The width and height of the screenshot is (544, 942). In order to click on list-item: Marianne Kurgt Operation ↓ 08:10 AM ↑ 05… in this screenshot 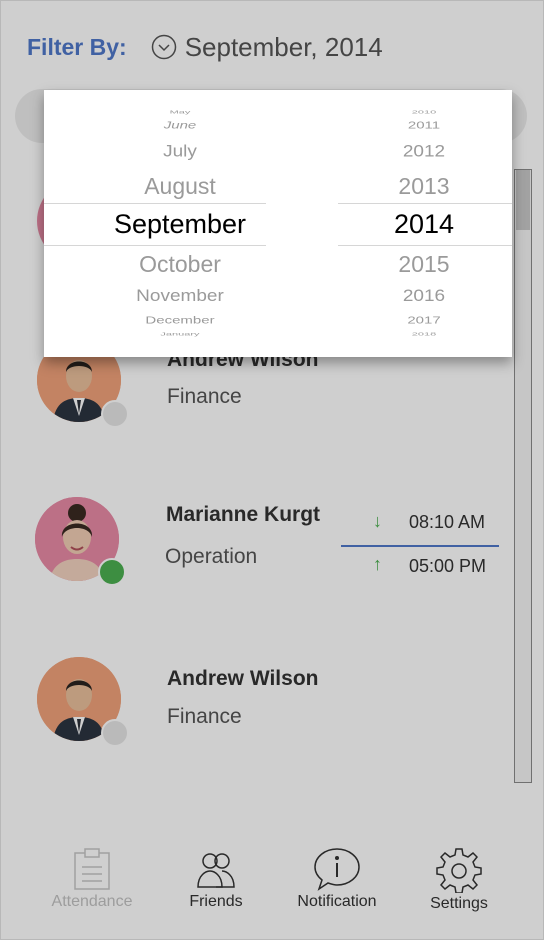, I will do `click(261, 545)`.